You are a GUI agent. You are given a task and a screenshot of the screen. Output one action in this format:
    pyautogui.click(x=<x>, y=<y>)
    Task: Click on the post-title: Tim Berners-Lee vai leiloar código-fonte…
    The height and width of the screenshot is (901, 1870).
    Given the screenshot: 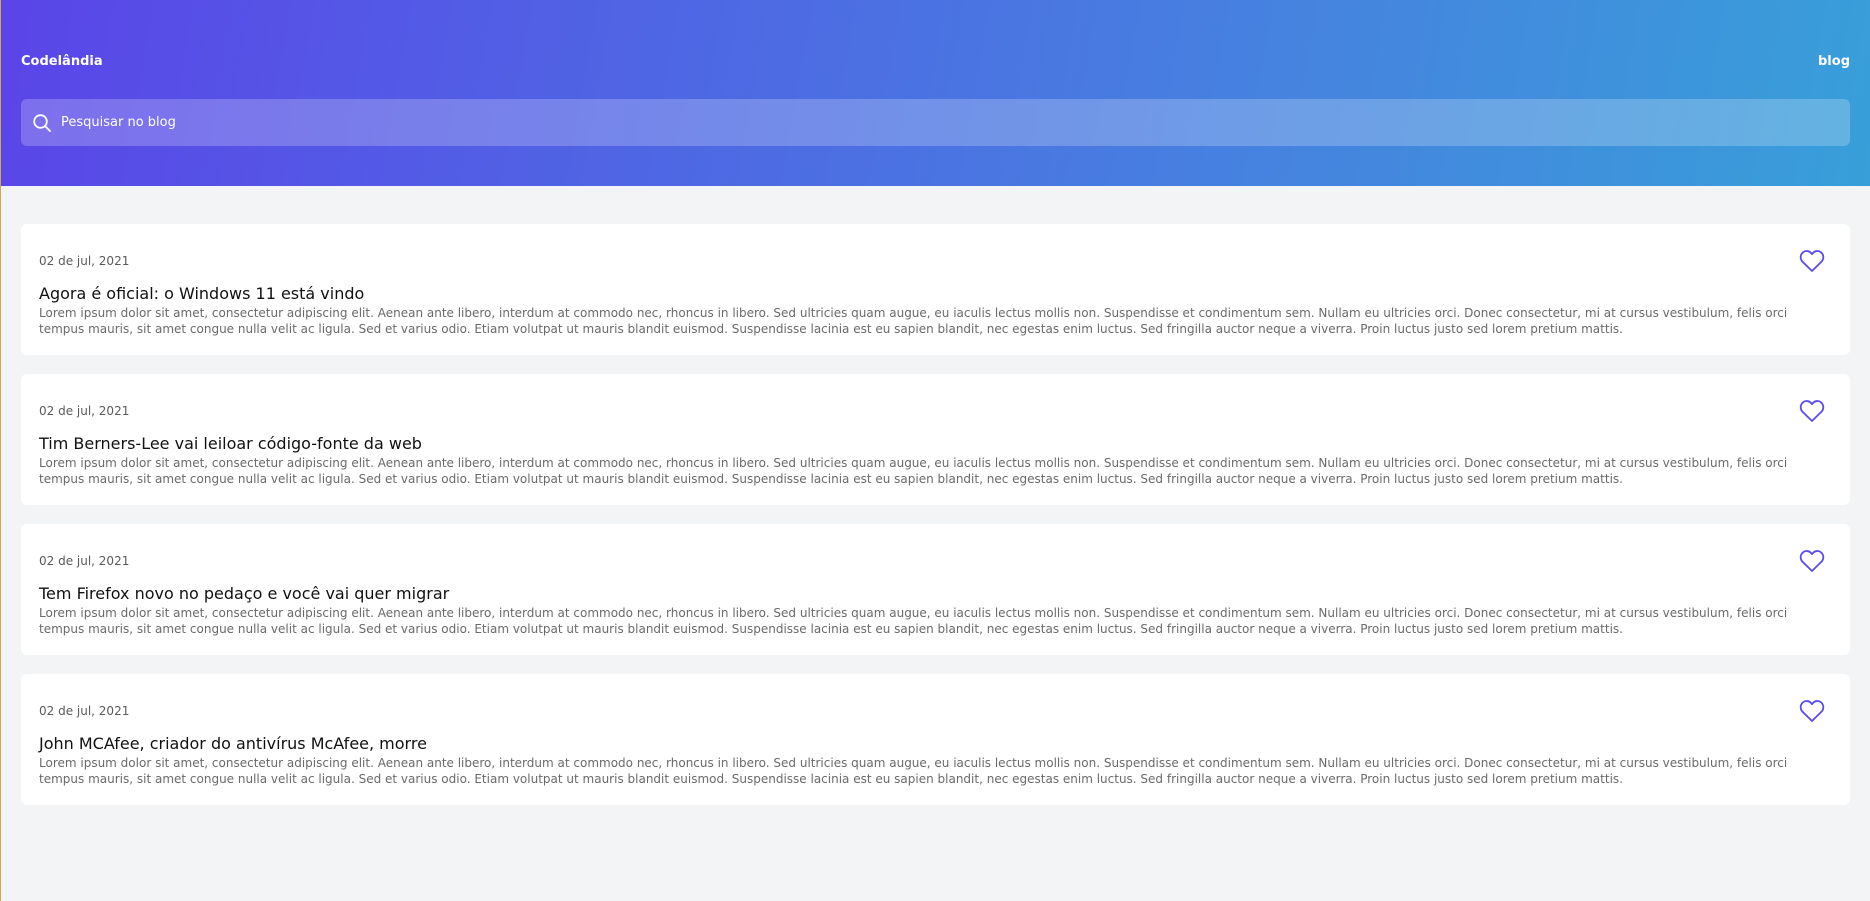 What is the action you would take?
    pyautogui.click(x=915, y=444)
    